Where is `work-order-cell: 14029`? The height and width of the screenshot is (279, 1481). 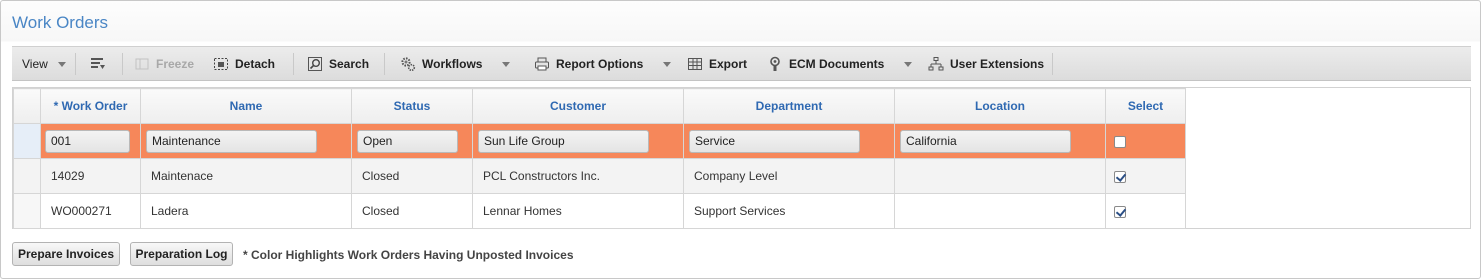 work-order-cell: 14029 is located at coordinates (90, 176).